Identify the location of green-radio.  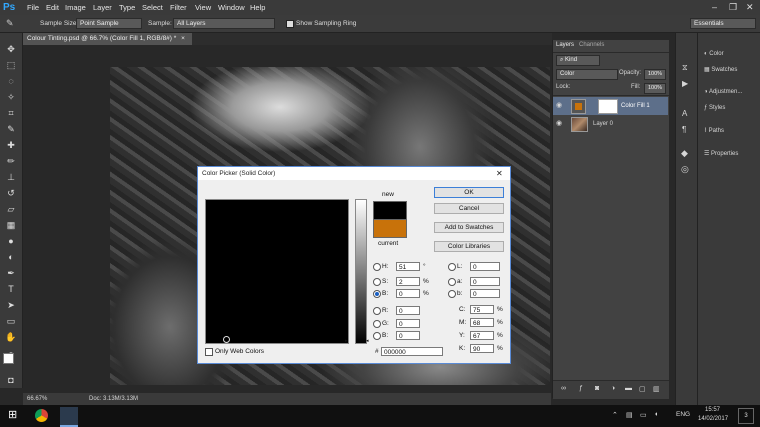
(377, 324).